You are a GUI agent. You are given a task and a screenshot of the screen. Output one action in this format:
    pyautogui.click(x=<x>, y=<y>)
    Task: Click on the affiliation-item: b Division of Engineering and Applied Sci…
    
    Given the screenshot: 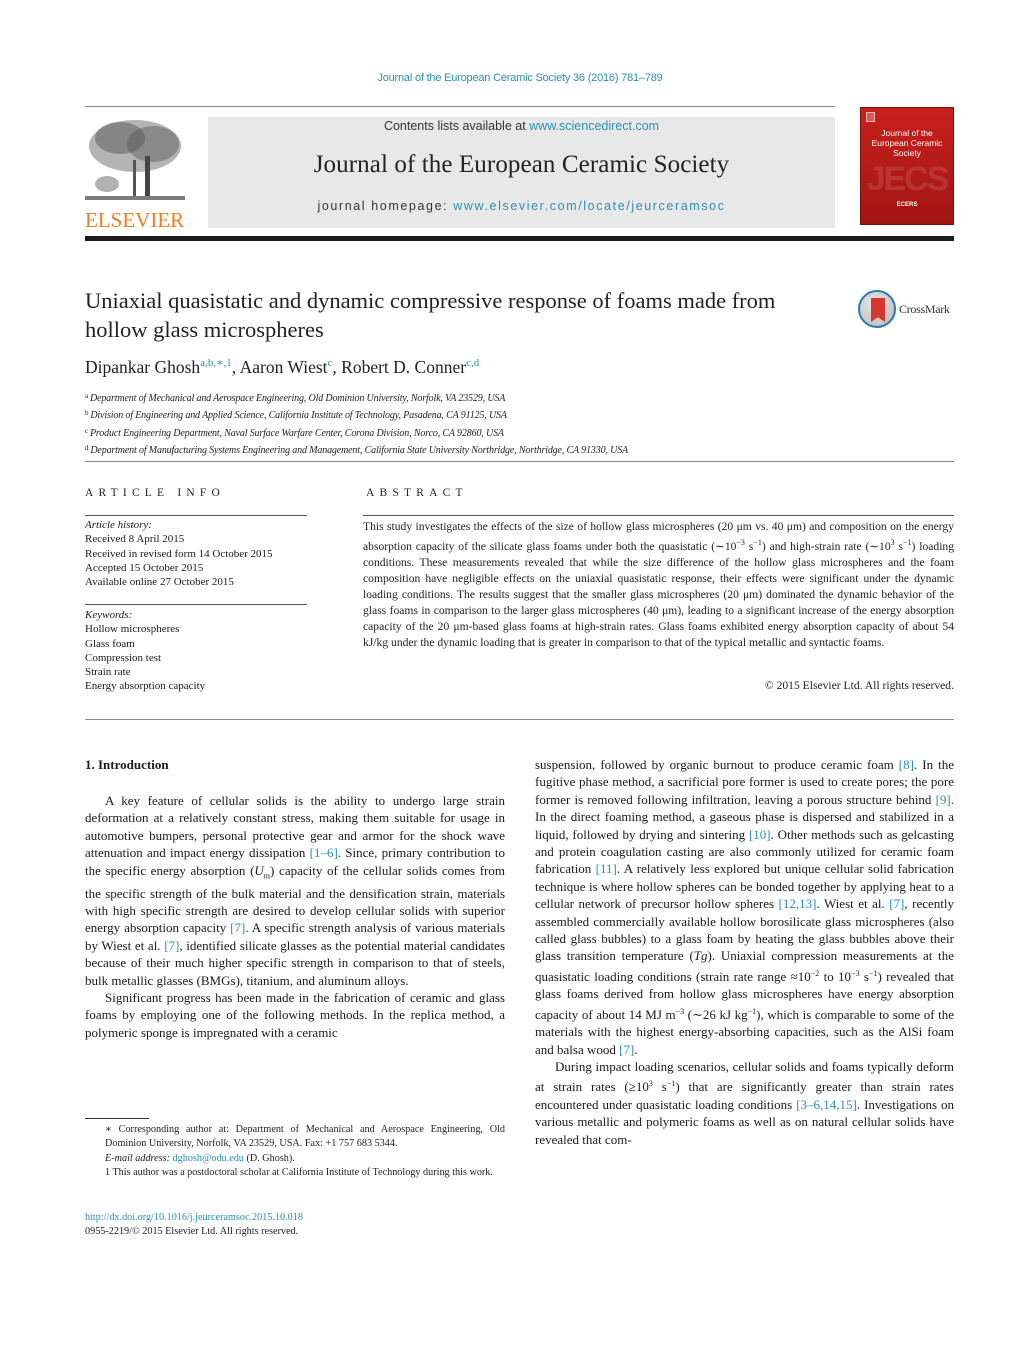 What is the action you would take?
    pyautogui.click(x=356, y=414)
    